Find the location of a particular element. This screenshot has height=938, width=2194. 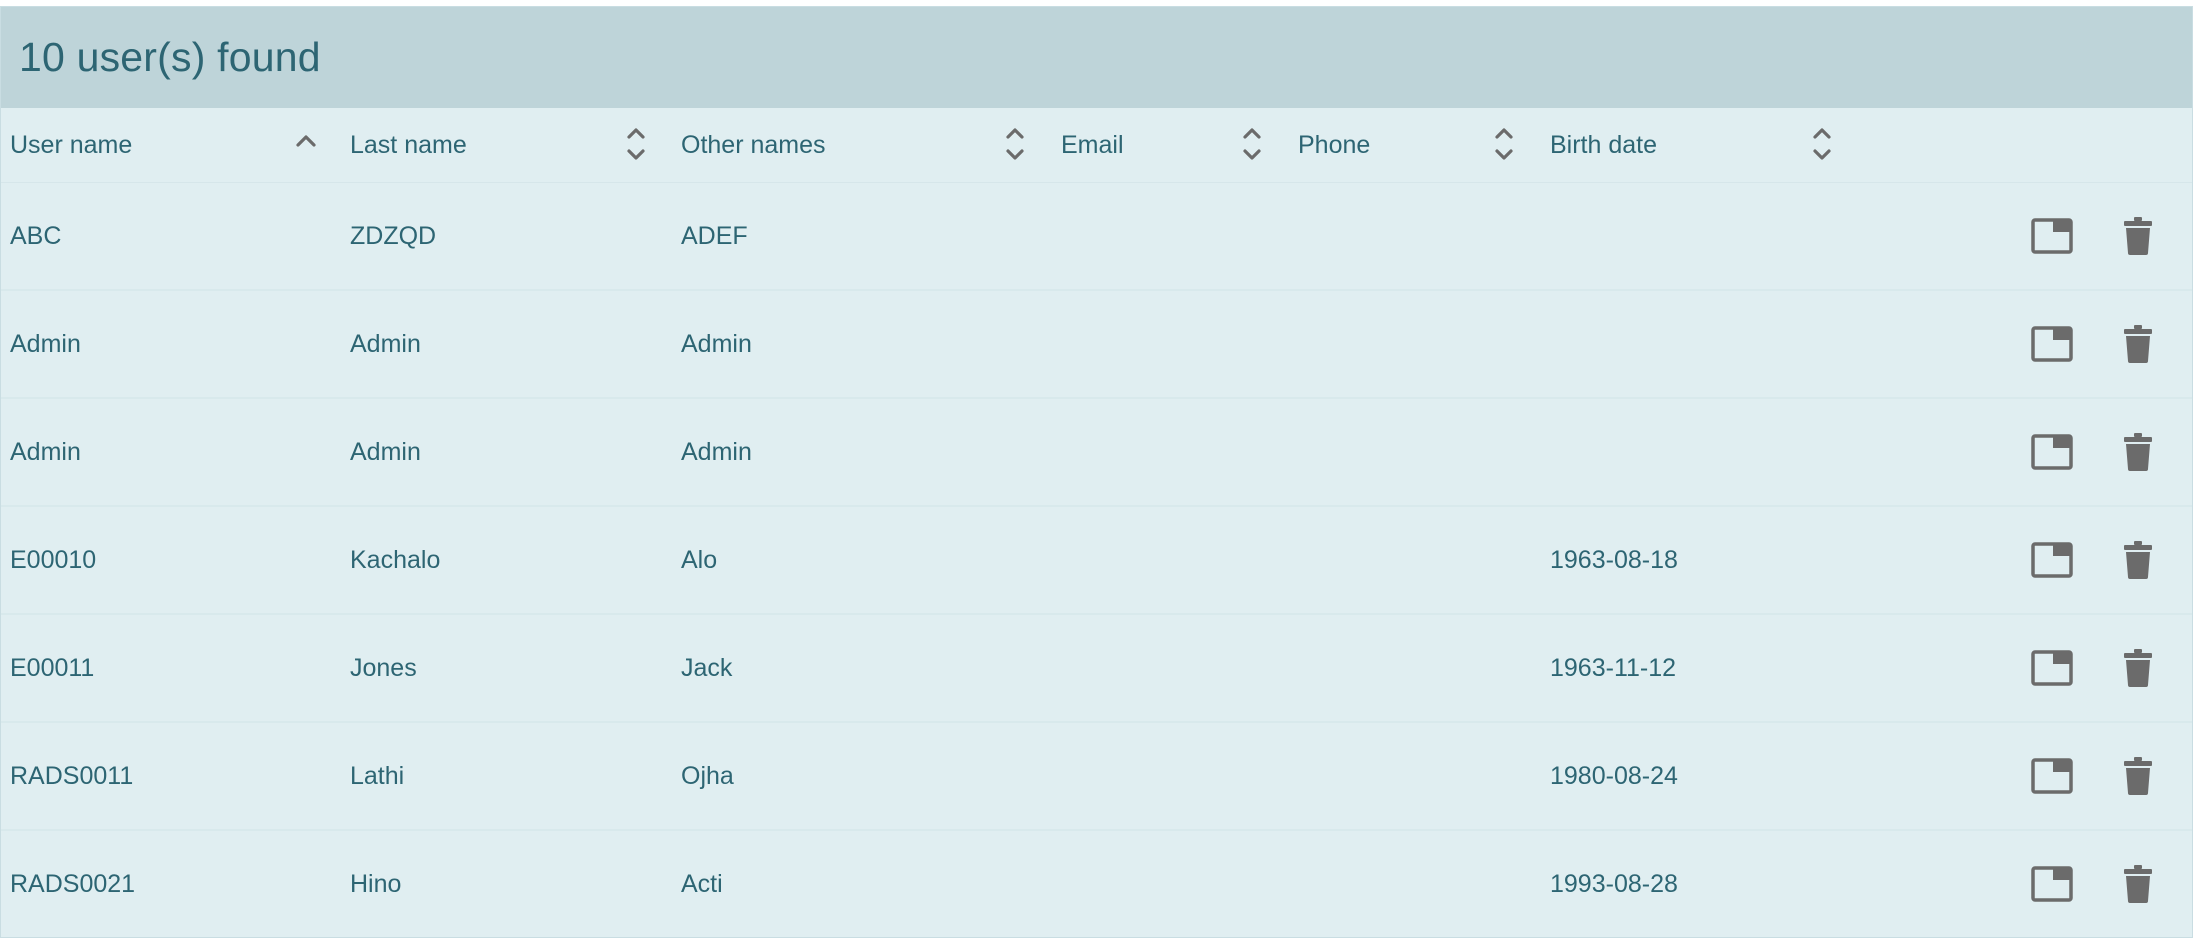

column-header-lastname: Last name is located at coordinates (408, 145).